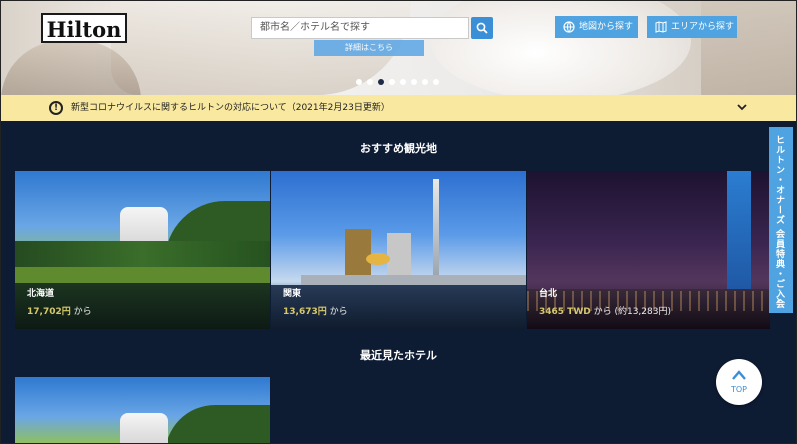  Describe the element at coordinates (41, 294) in the screenshot. I see `destination-name: 北海道` at that location.